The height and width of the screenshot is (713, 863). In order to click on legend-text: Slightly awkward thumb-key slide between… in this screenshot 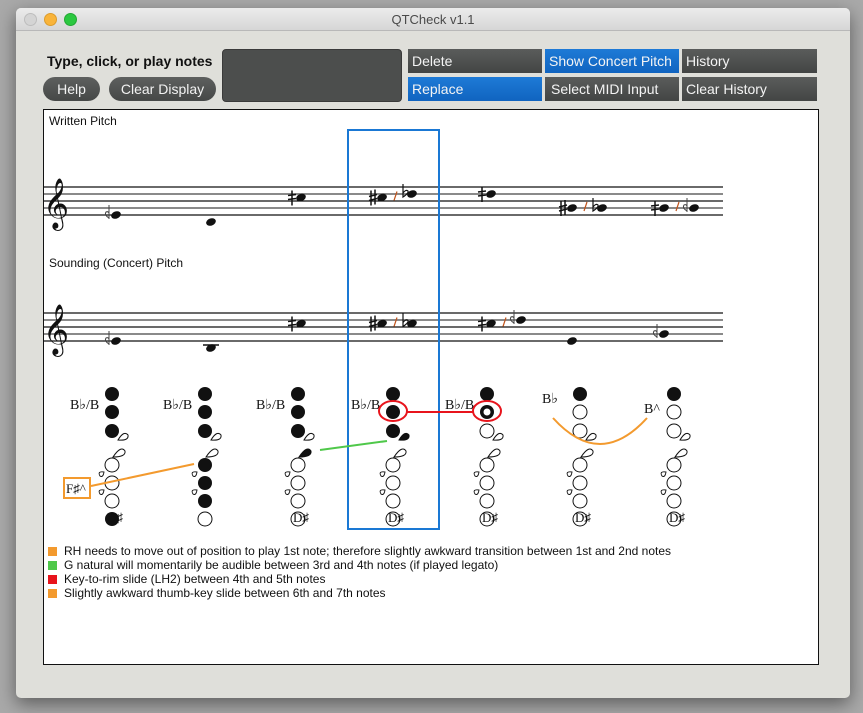, I will do `click(225, 593)`.